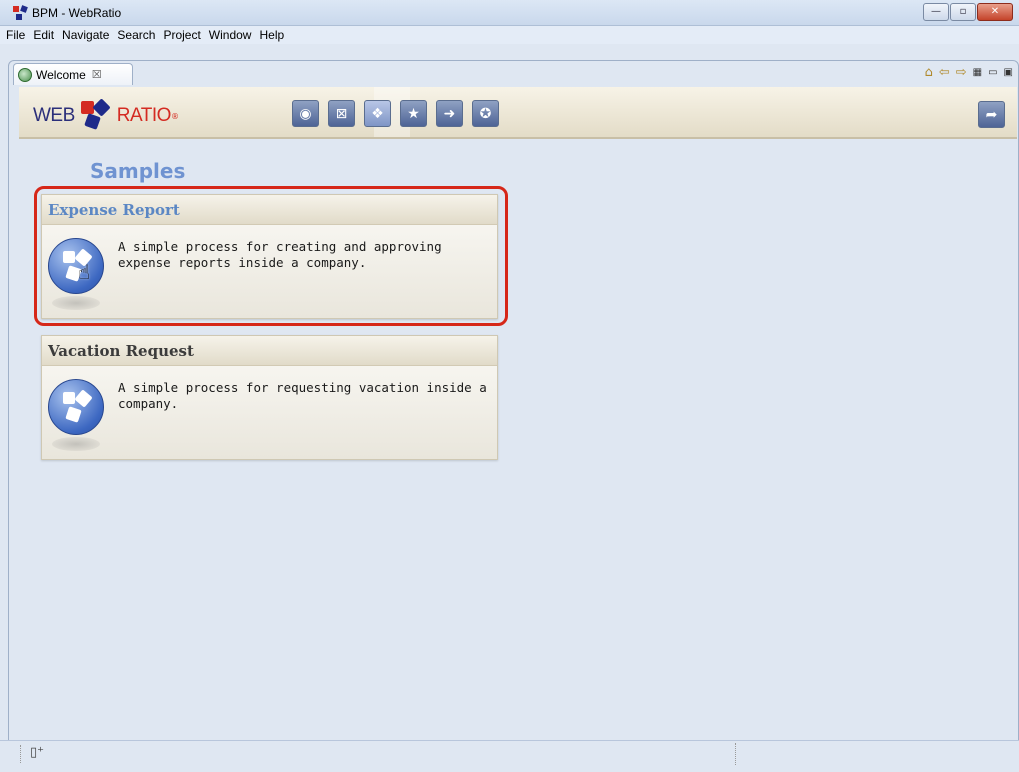 This screenshot has width=1019, height=772. I want to click on maximize-icon: ▫, so click(963, 11).